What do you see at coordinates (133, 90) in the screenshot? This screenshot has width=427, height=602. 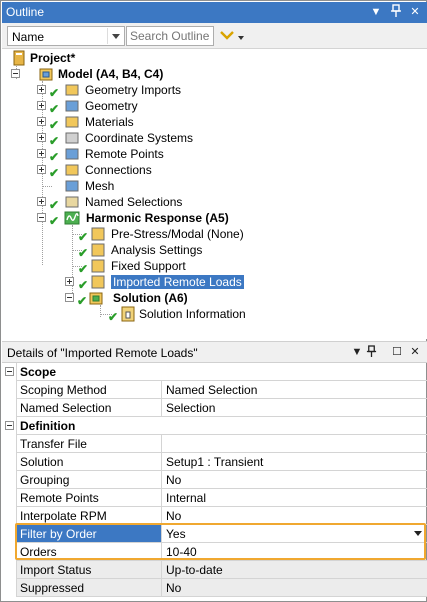 I see `tree-node-label: Geometry Imports` at bounding box center [133, 90].